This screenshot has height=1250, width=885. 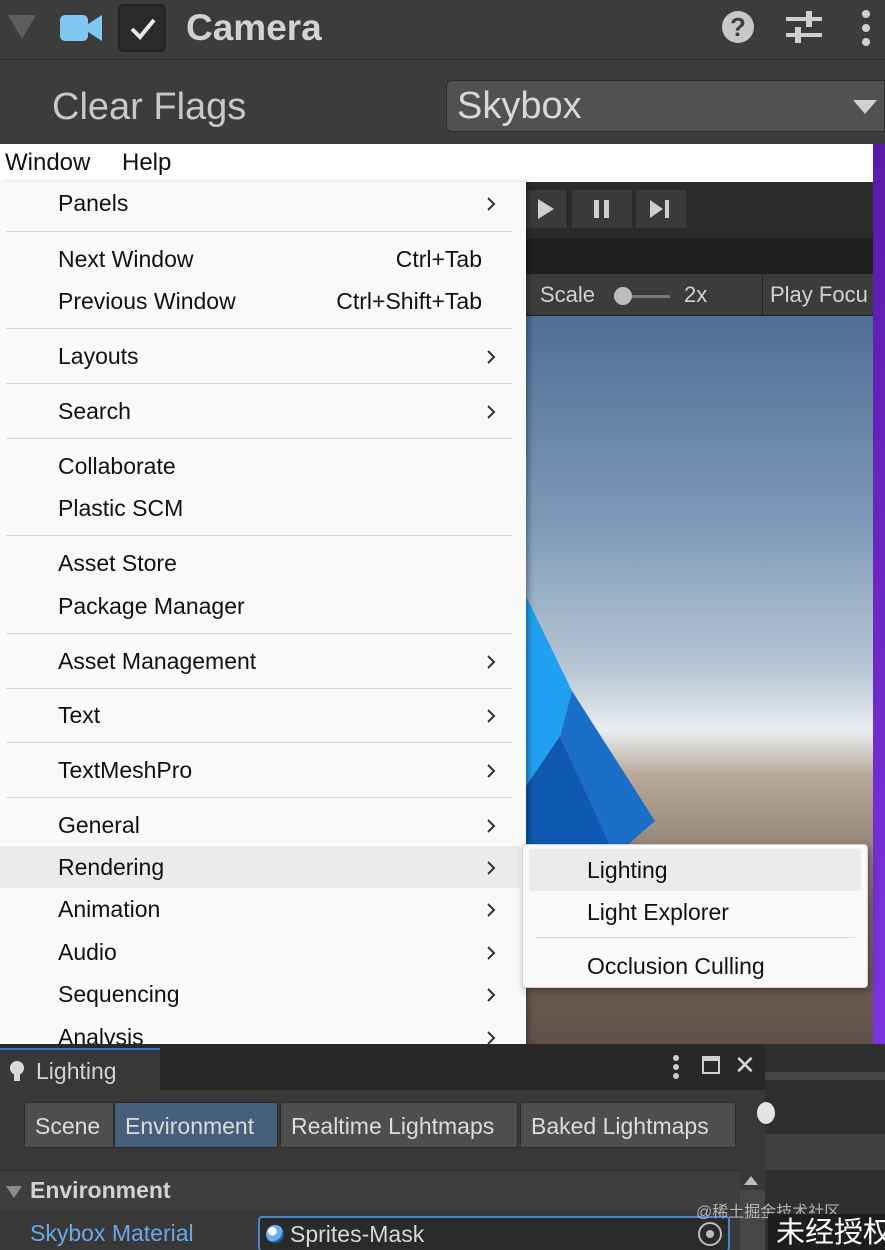 I want to click on menu-item-next-window: Next Window Ctrl+Tab, so click(x=260, y=259).